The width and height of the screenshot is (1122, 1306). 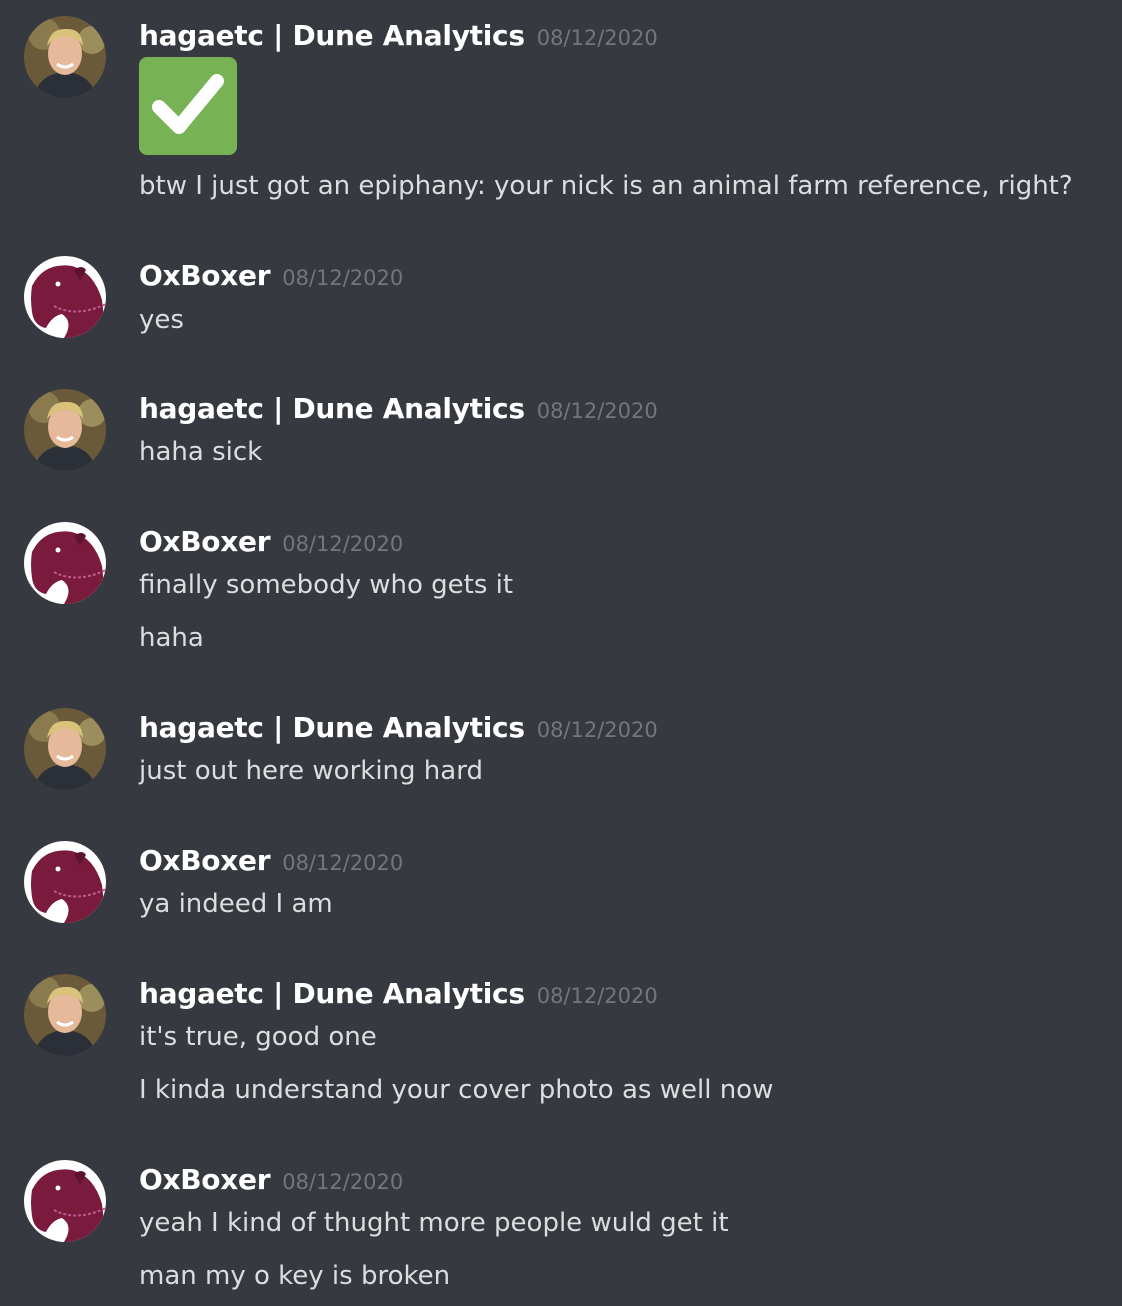 I want to click on message-text: haha sick, so click(x=201, y=452).